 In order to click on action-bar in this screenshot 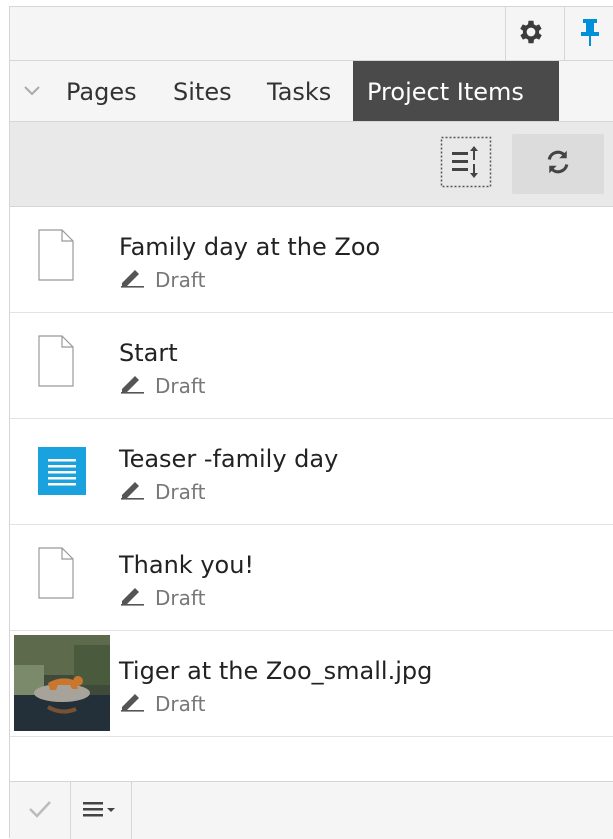, I will do `click(311, 164)`.